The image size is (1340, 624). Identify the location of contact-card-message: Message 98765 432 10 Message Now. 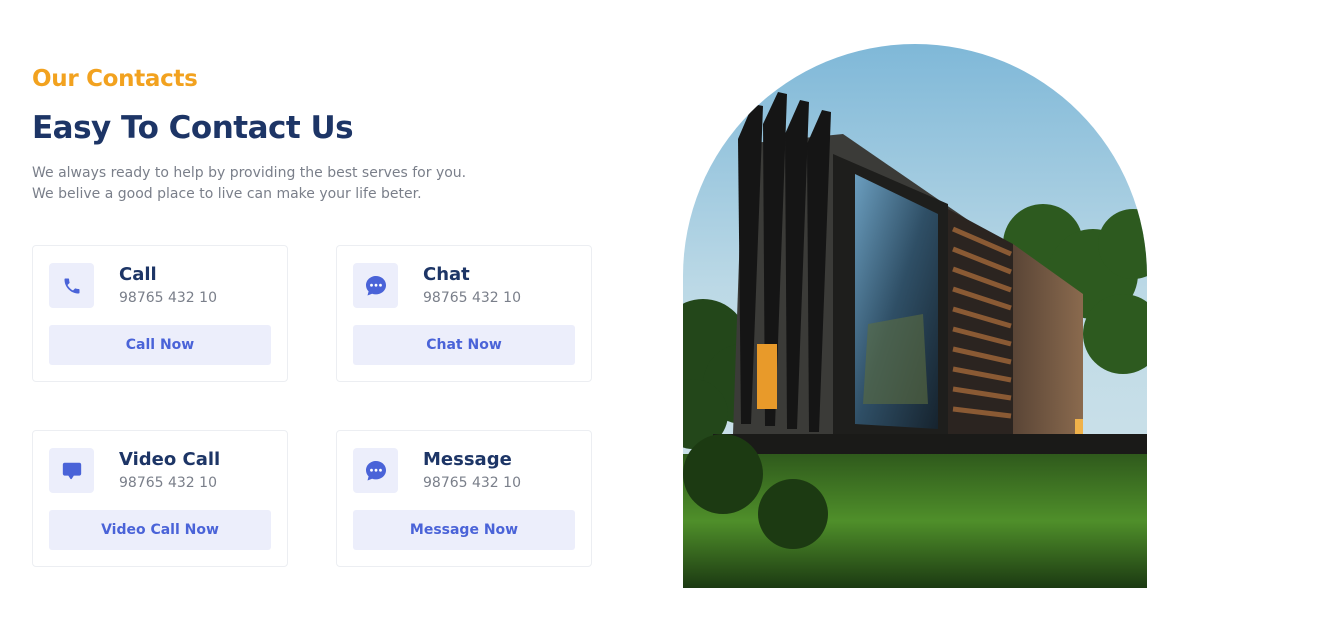
(464, 498).